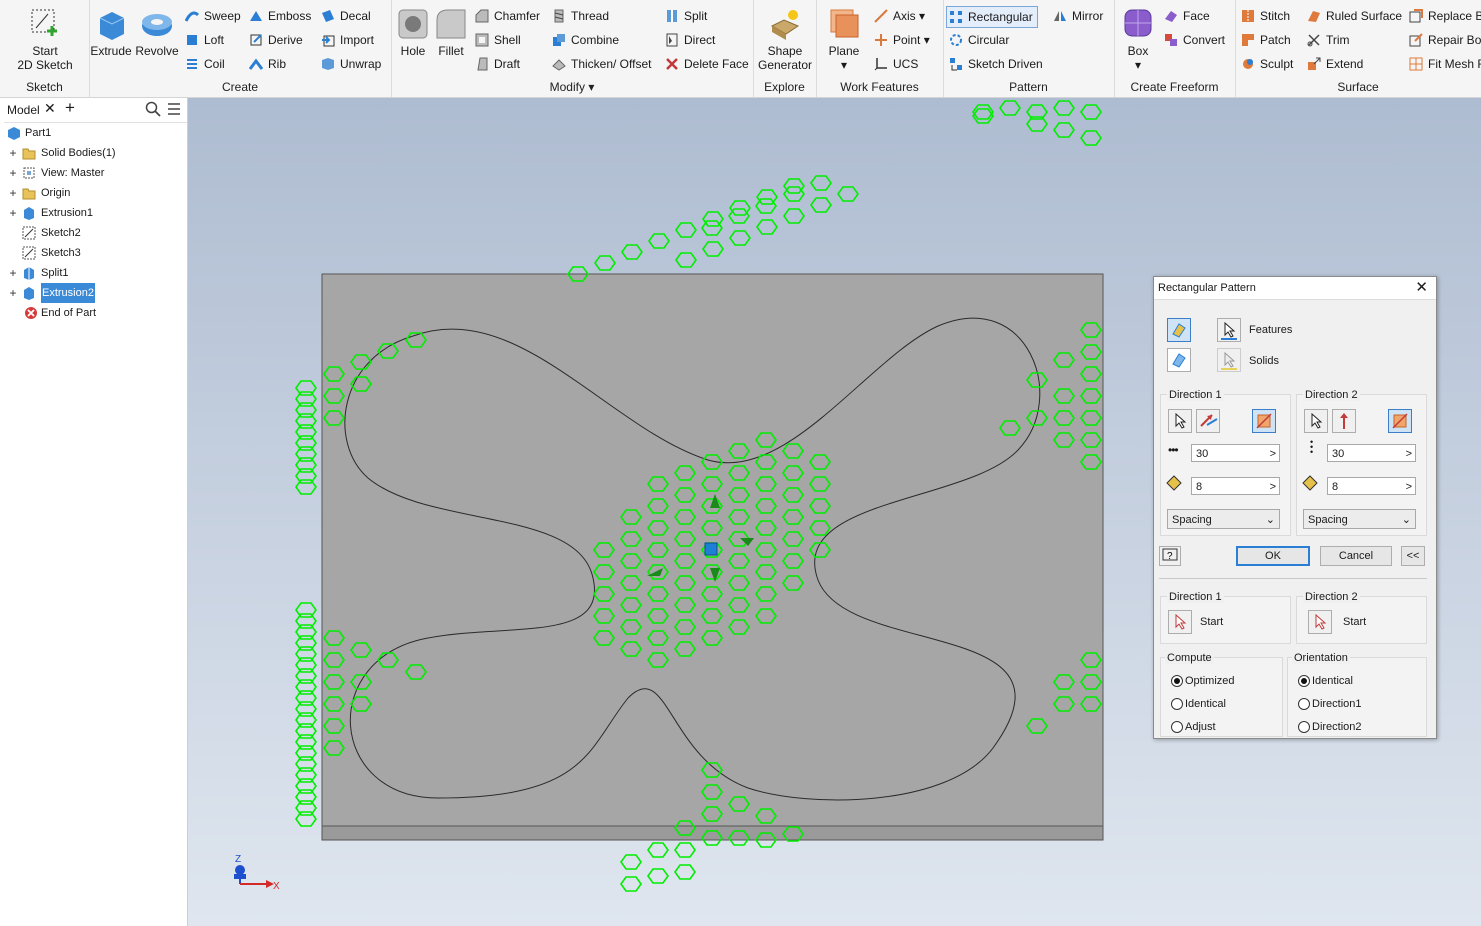 The width and height of the screenshot is (1481, 926). What do you see at coordinates (895, 64) in the screenshot?
I see `ucs-button: UCS` at bounding box center [895, 64].